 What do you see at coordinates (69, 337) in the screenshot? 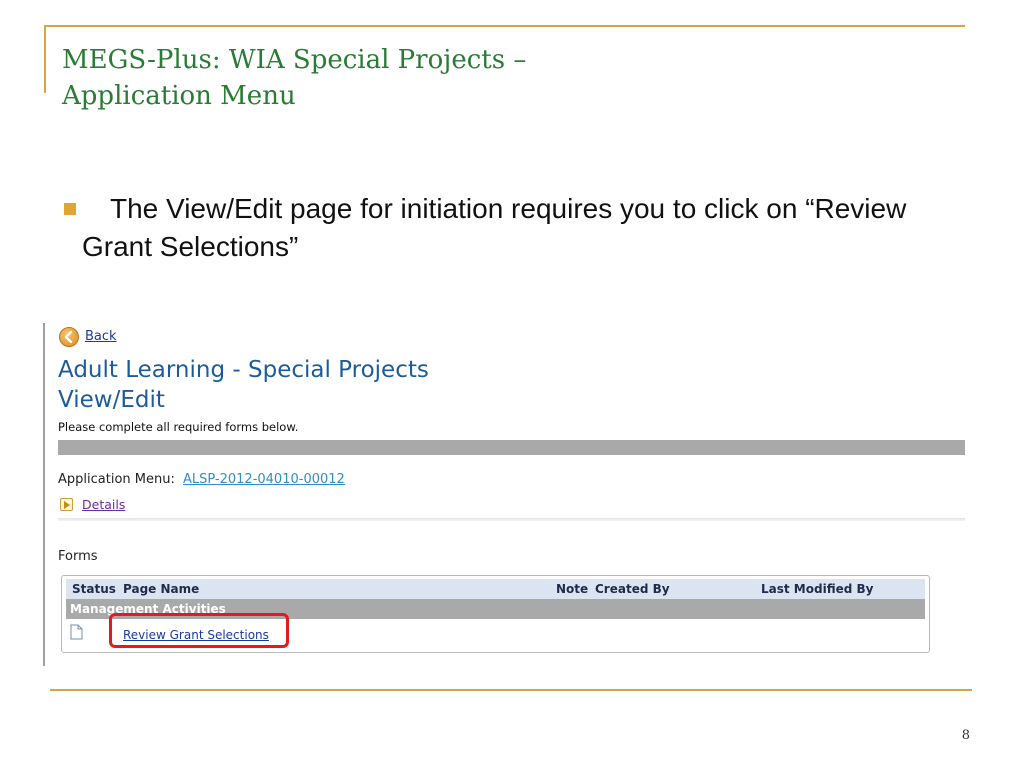
I see `back-arrow-circle-icon` at bounding box center [69, 337].